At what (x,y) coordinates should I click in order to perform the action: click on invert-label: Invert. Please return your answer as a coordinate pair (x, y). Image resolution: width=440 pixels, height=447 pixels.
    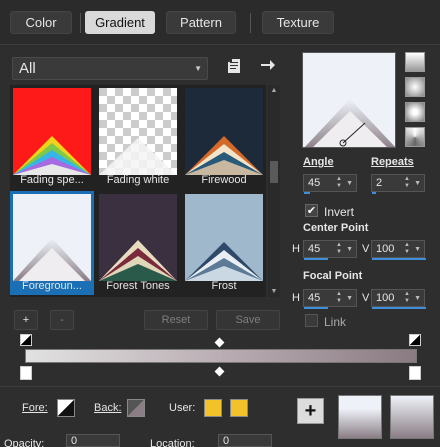
    Looking at the image, I should click on (339, 212).